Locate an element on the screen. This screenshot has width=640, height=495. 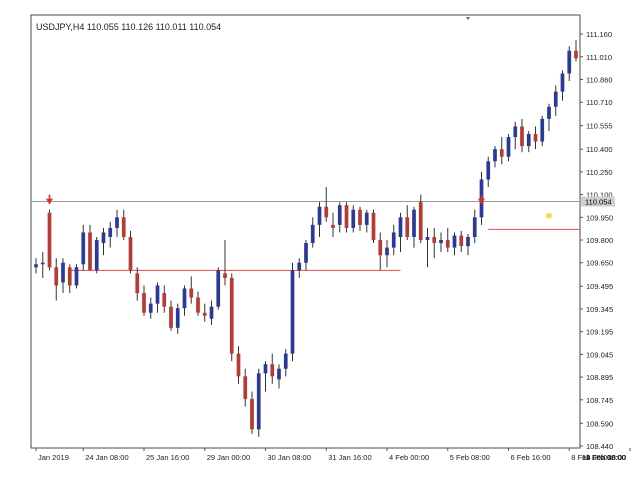
x-tick-label: Jan 2019 is located at coordinates (53, 457).